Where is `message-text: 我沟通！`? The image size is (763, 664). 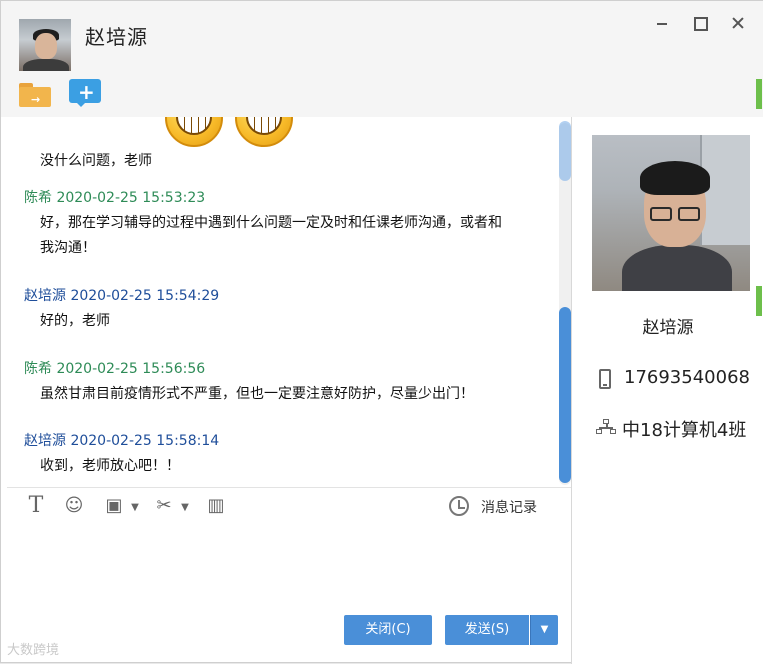 message-text: 我沟通！ is located at coordinates (68, 248).